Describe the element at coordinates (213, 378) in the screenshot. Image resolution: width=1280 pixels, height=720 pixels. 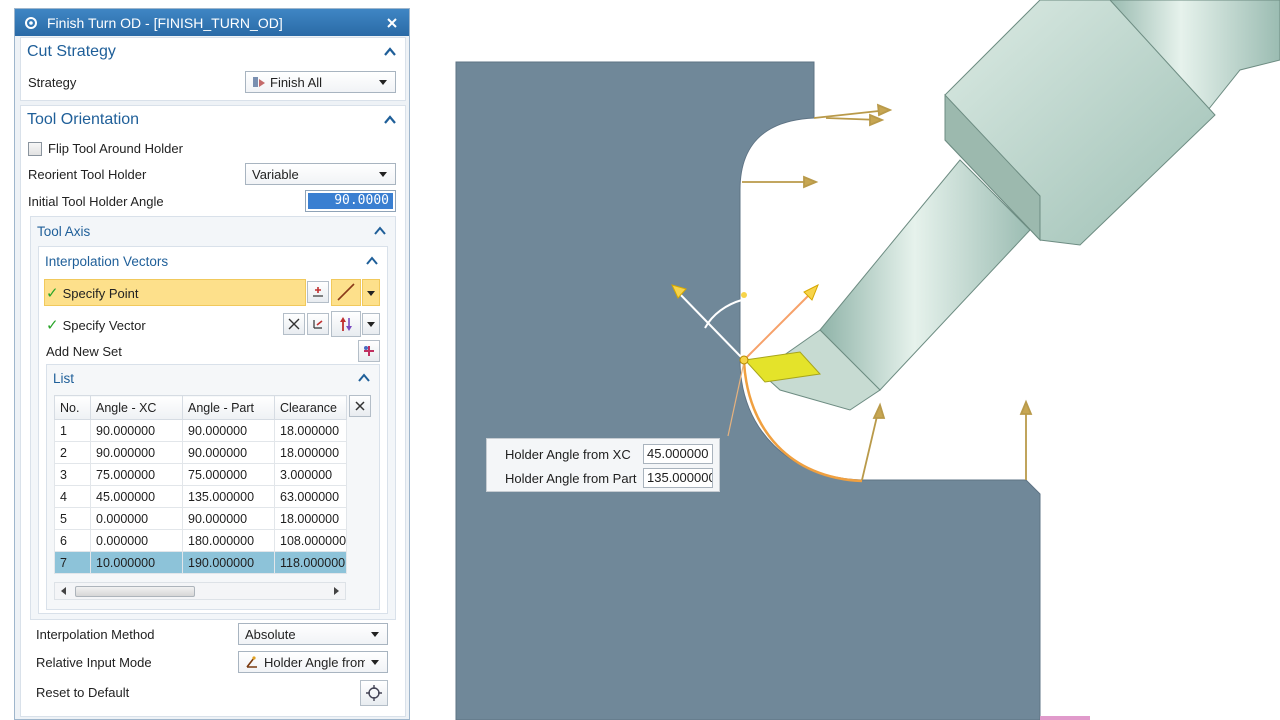
I see `list-header: List` at that location.